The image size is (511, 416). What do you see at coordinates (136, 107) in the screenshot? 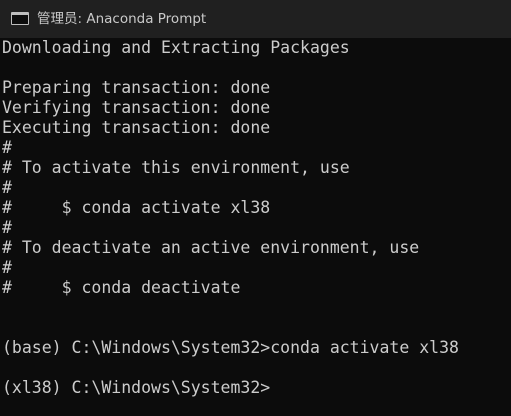
I see `terminal-line: Verifying transaction: done` at bounding box center [136, 107].